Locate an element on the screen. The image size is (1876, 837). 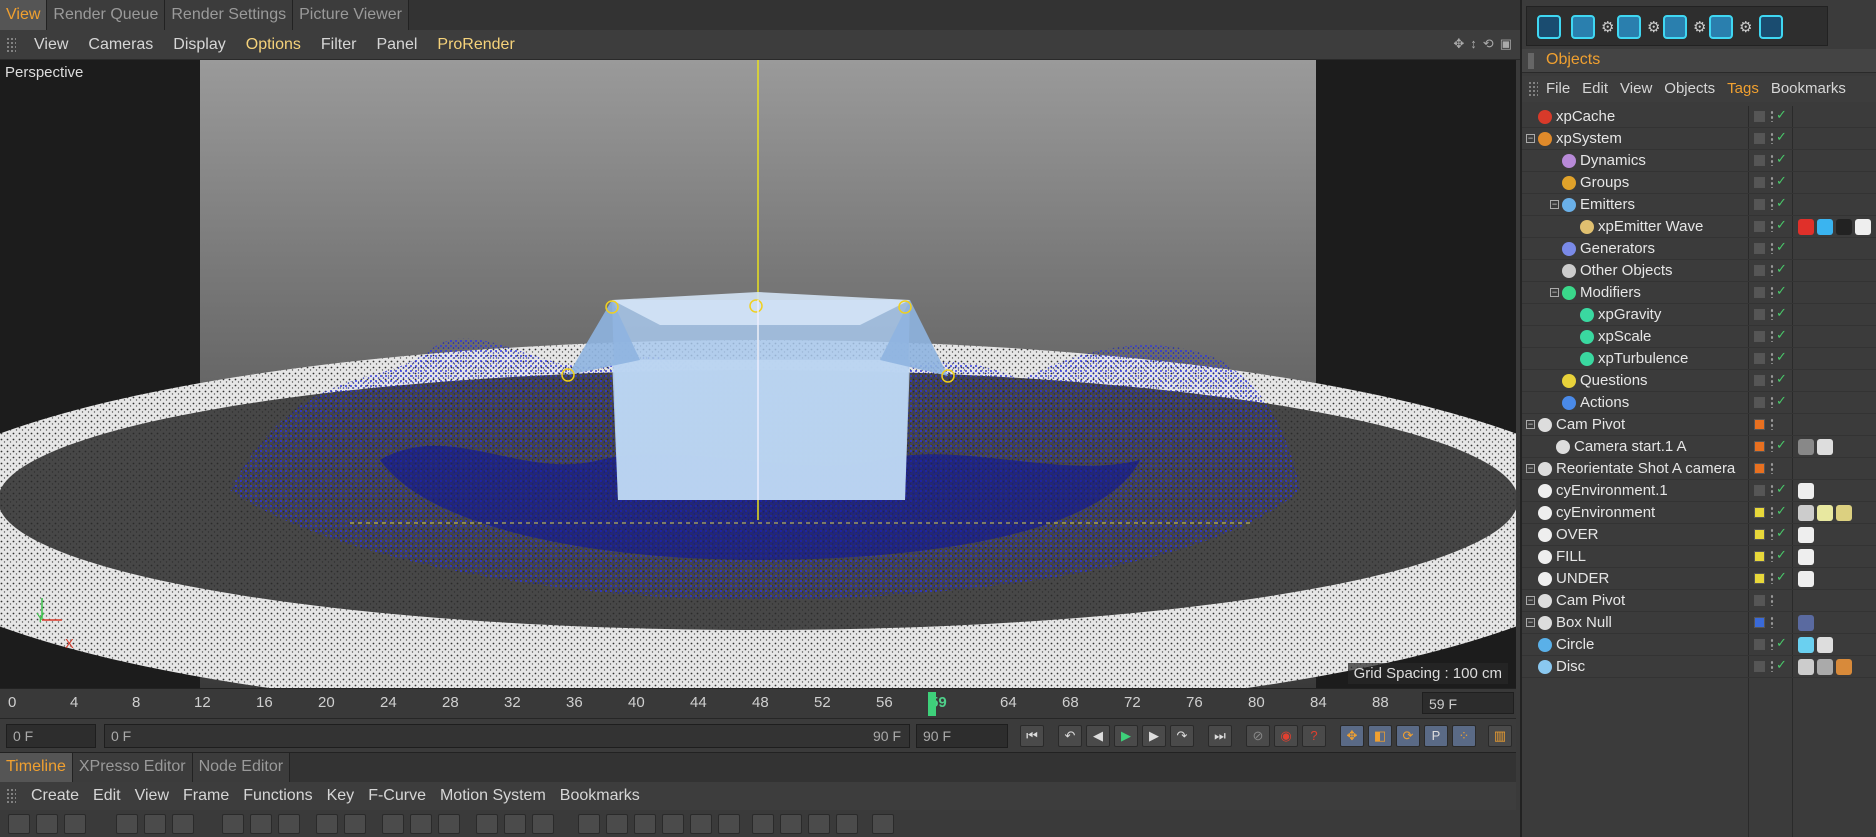
object-row: xpTurbulence ✓ is located at coordinates (1699, 359).